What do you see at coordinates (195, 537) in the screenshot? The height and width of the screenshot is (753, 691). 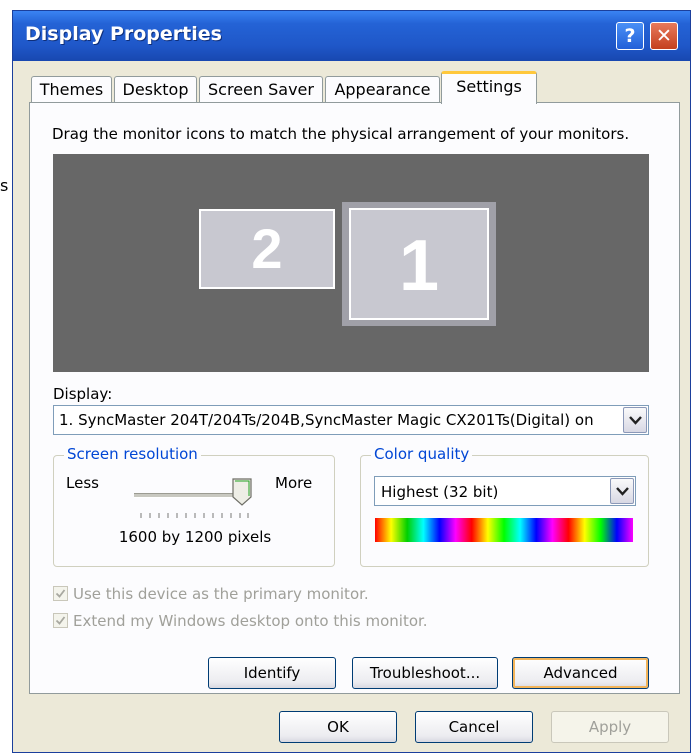 I see `resolution-value-text: 1600 by 1200 pixels` at bounding box center [195, 537].